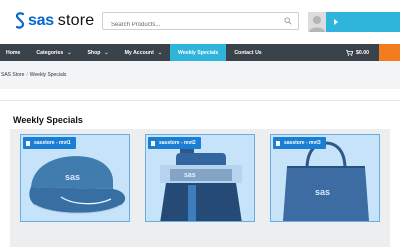  I want to click on nav-item-contact-us: Contact Us, so click(247, 52).